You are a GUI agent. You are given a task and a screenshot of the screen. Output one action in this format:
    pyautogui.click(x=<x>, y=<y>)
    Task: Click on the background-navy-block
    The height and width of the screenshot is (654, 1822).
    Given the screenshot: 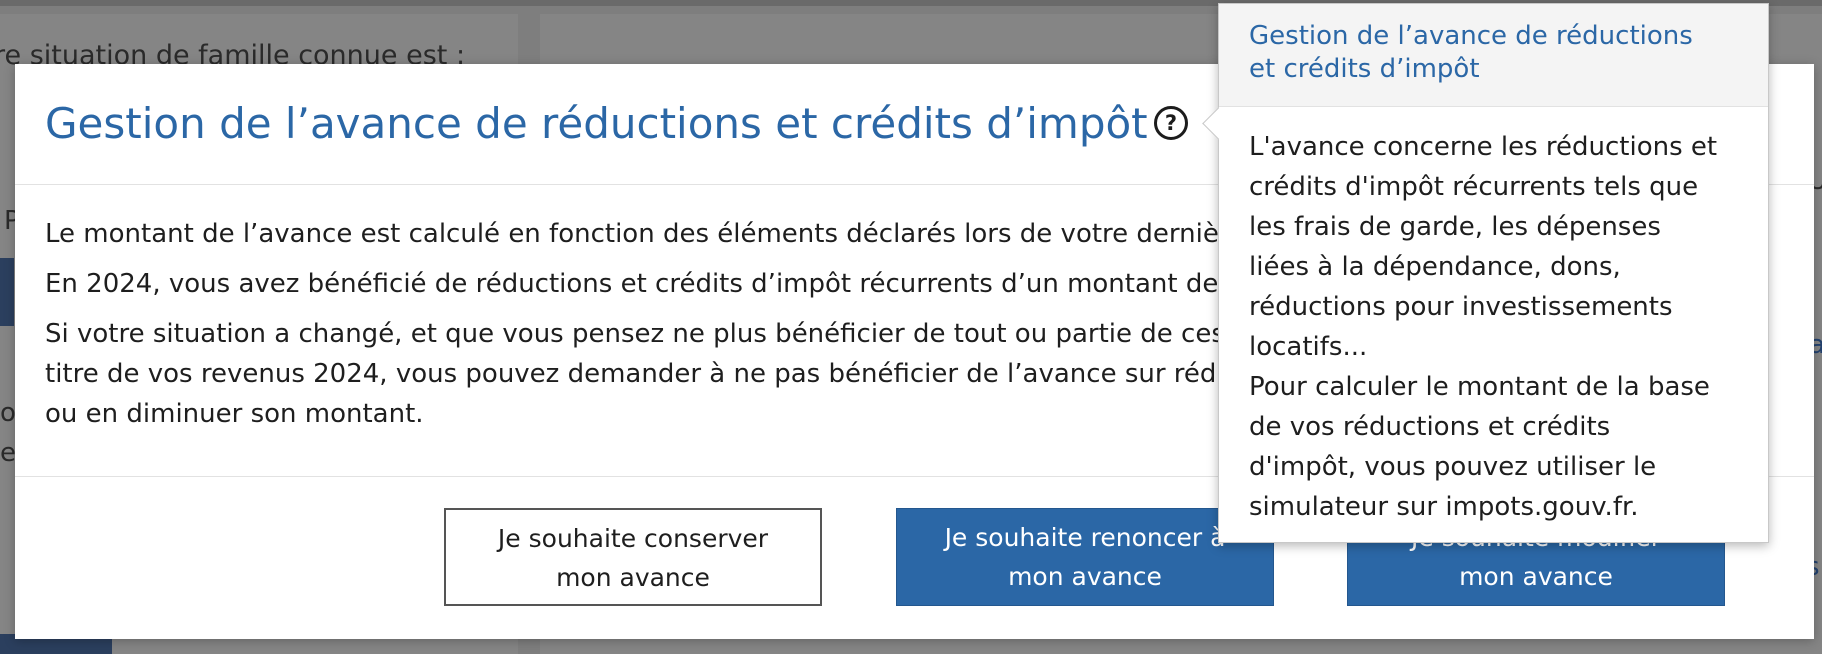 What is the action you would take?
    pyautogui.click(x=7, y=292)
    